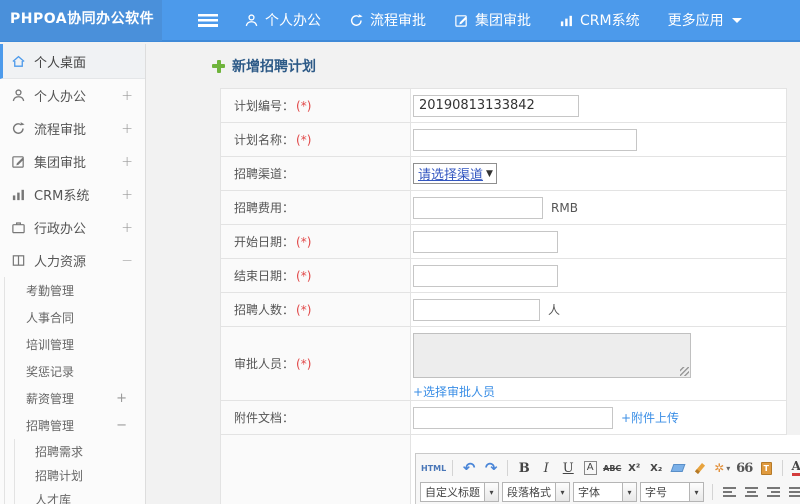 This screenshot has height=504, width=800. I want to click on approvers-textarea, so click(552, 355).